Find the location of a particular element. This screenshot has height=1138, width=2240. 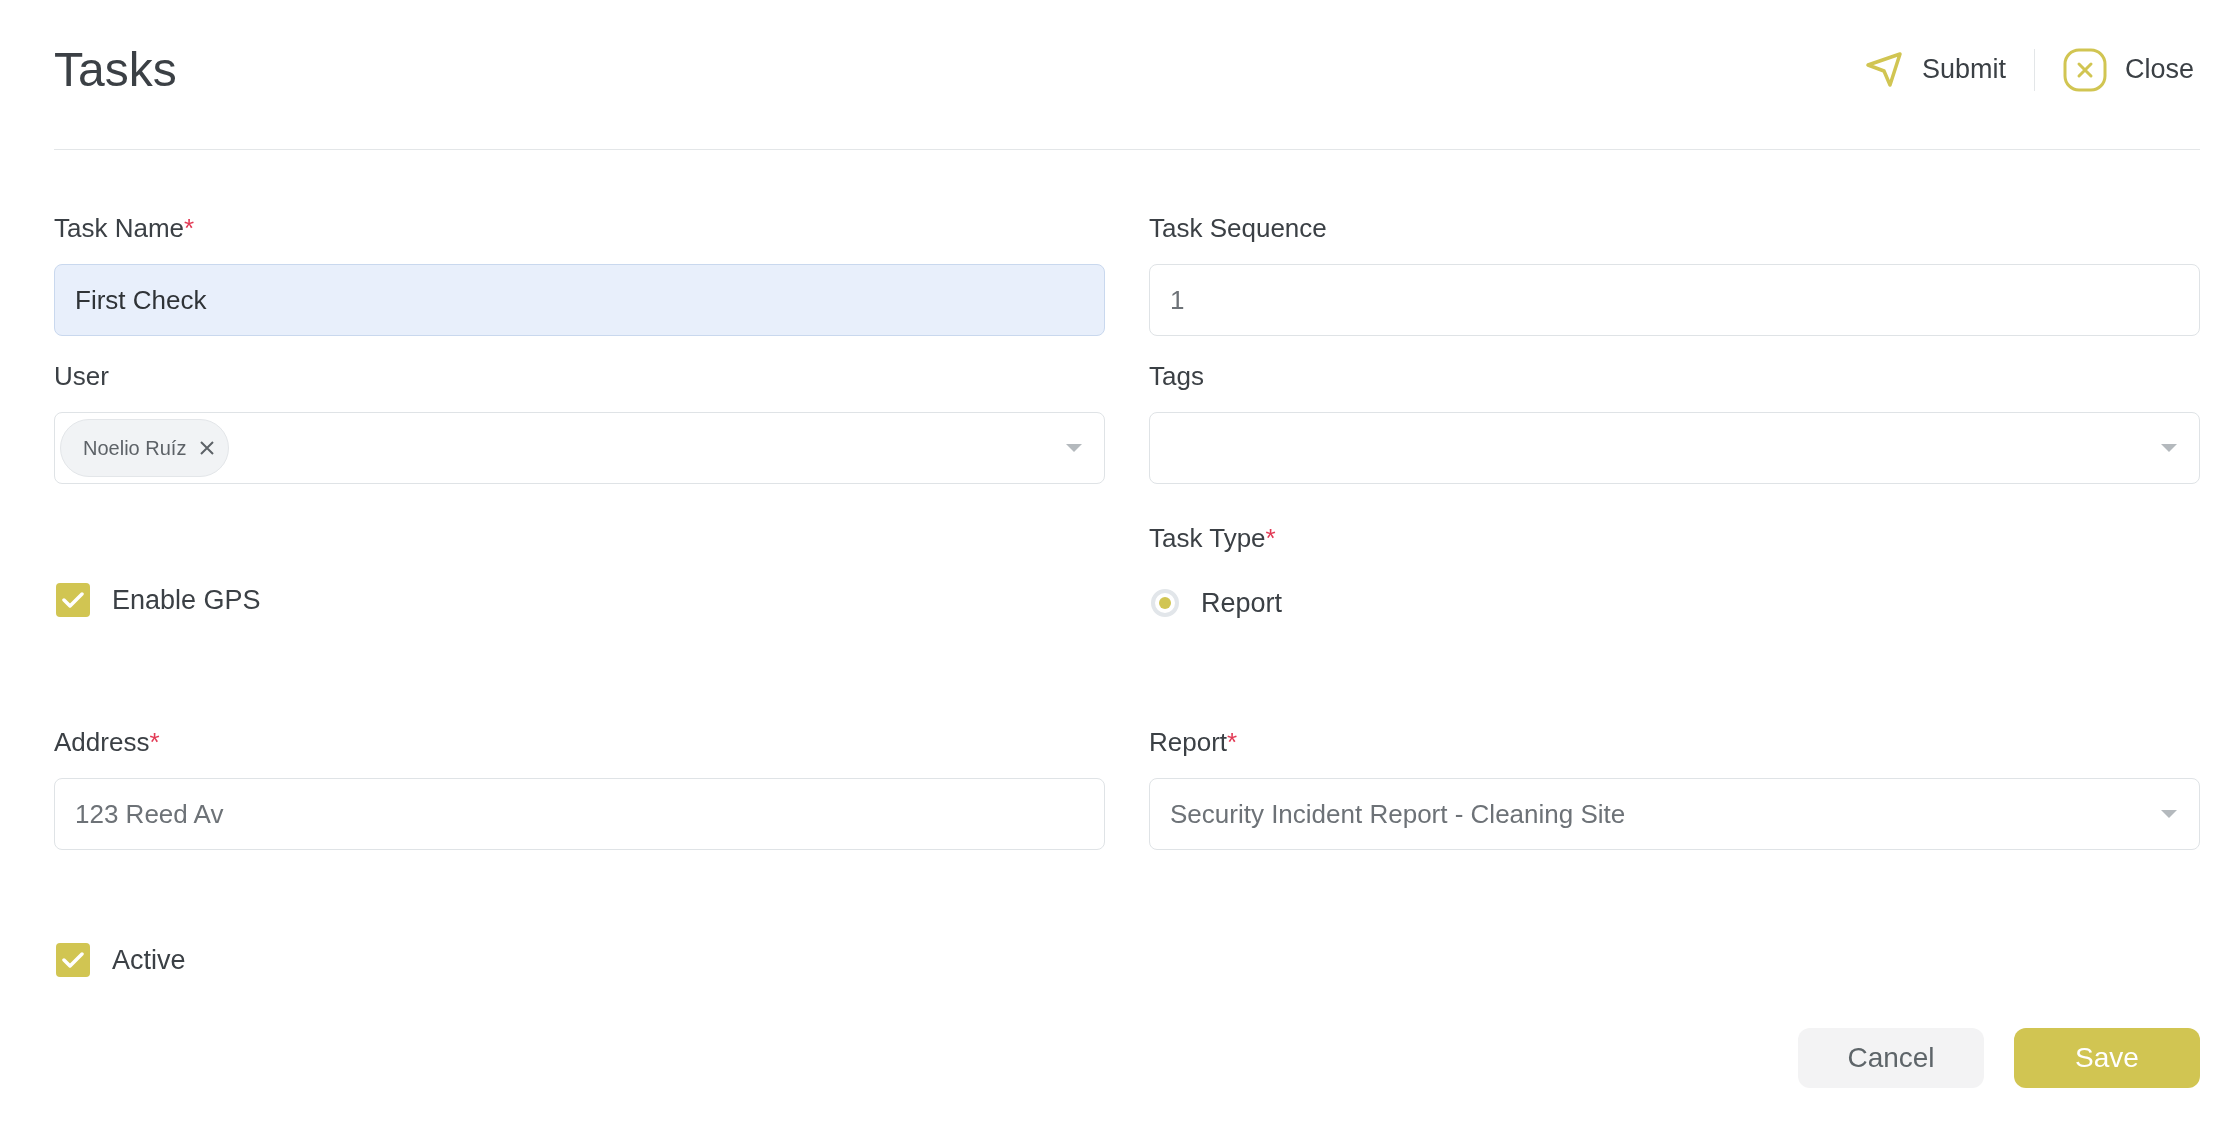

field-label: Report* is located at coordinates (1194, 742).